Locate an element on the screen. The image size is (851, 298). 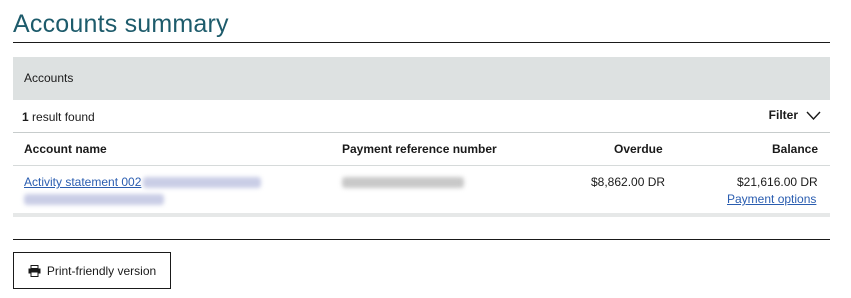
table-bottom-border is located at coordinates (421, 215).